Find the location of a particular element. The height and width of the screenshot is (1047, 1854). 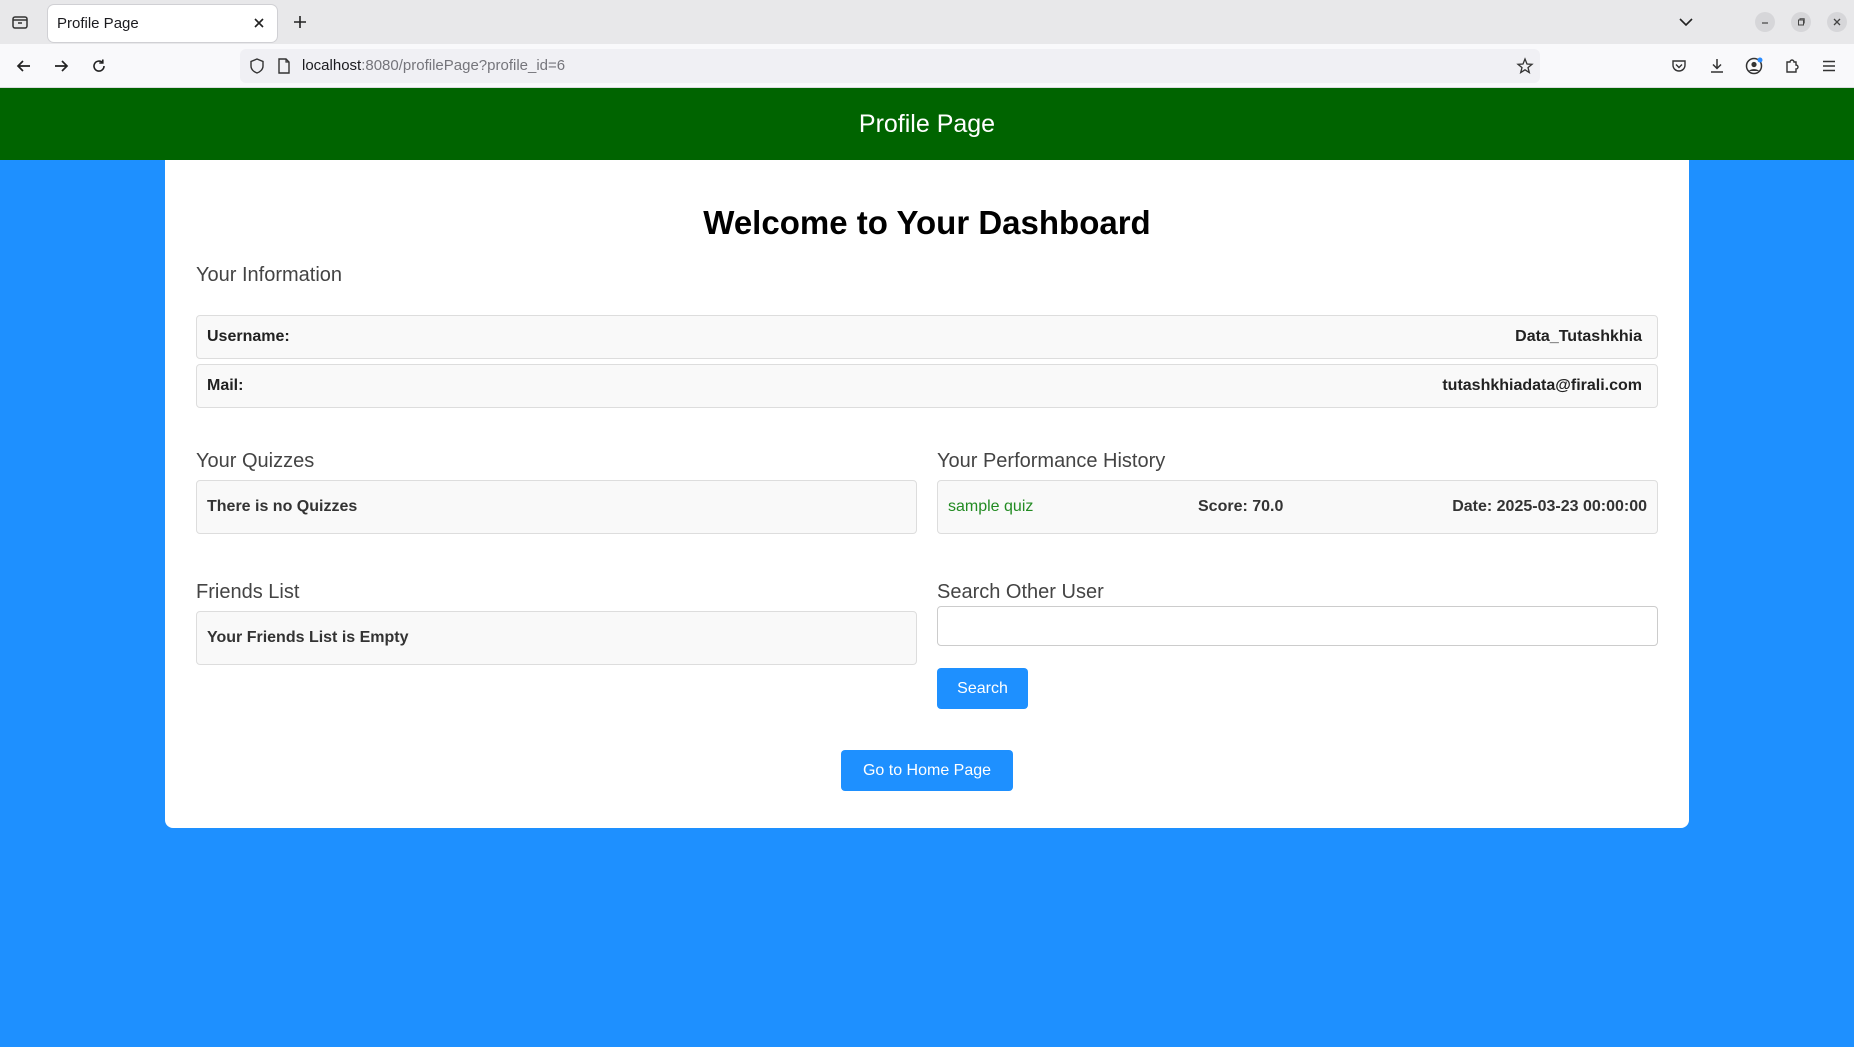

performance-heading: Your Performance History is located at coordinates (1051, 461).